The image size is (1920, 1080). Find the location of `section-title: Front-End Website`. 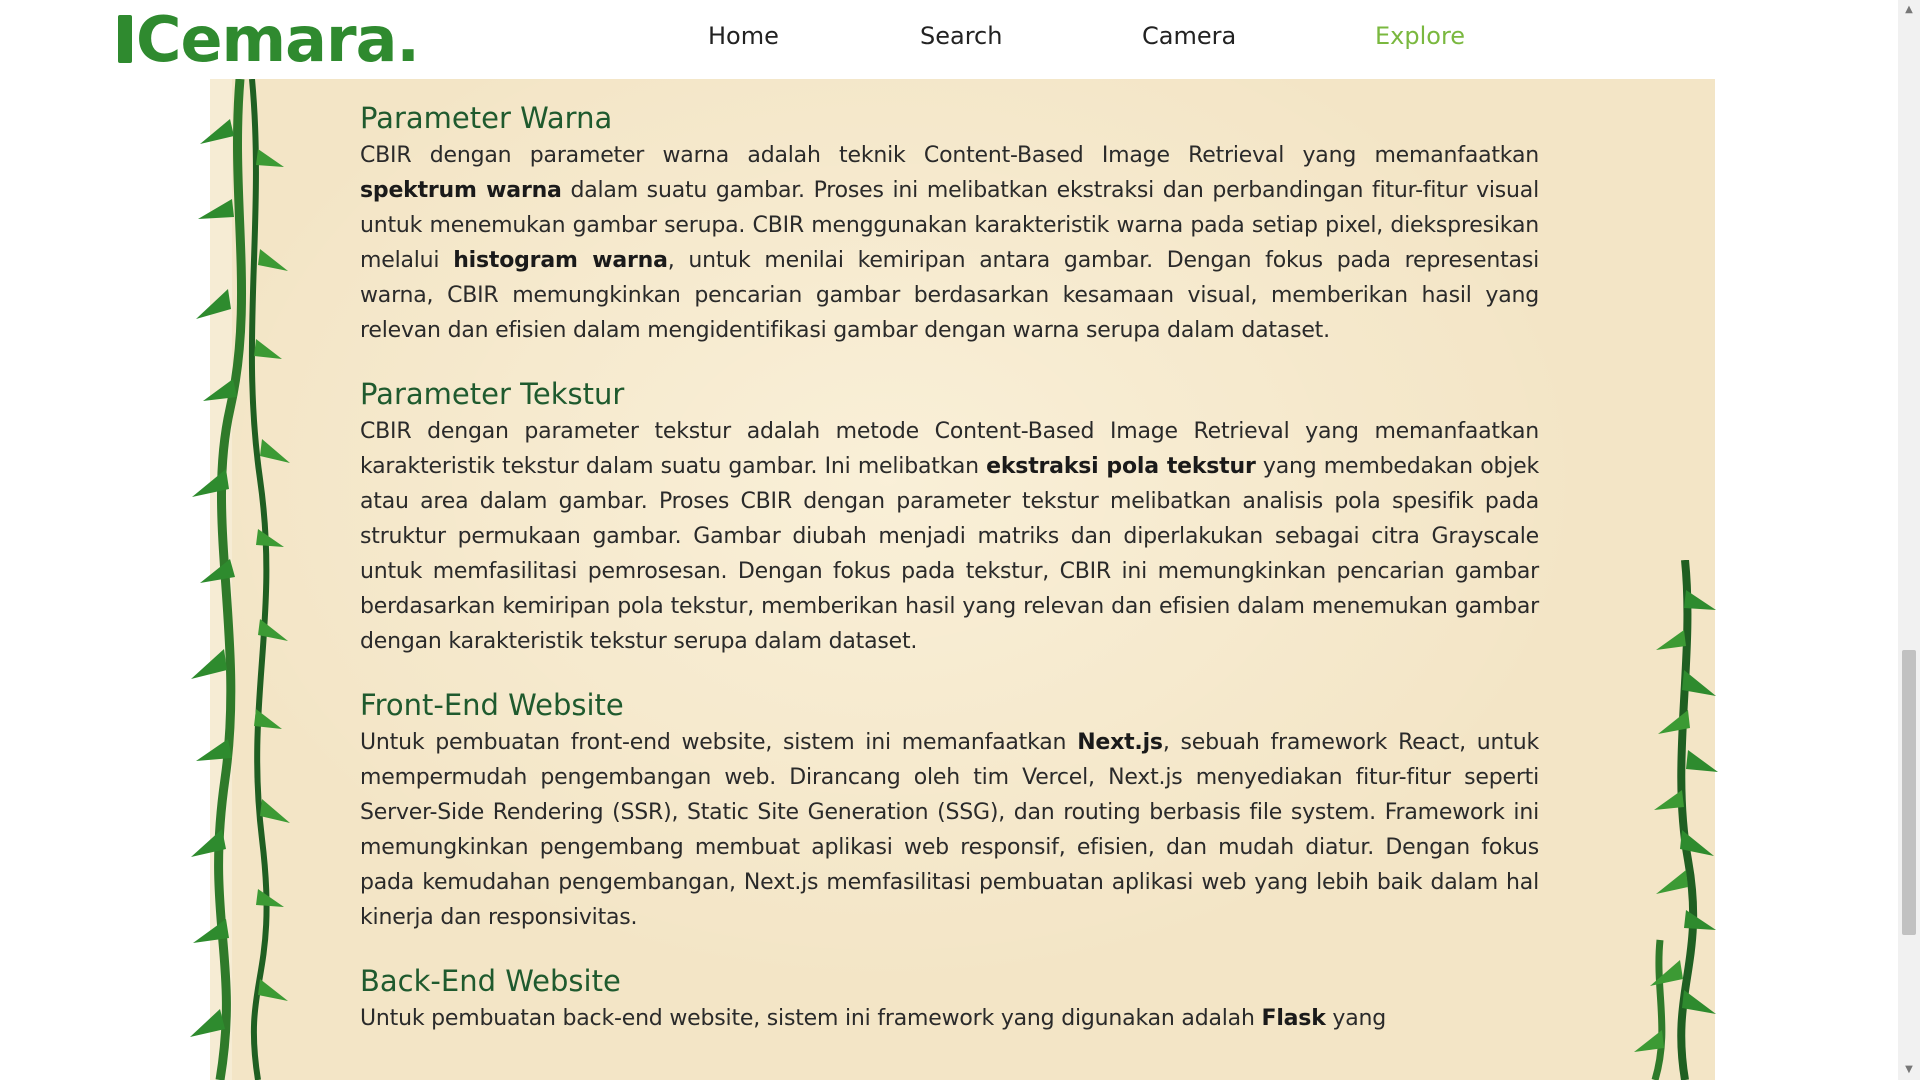

section-title: Front-End Website is located at coordinates (492, 705).